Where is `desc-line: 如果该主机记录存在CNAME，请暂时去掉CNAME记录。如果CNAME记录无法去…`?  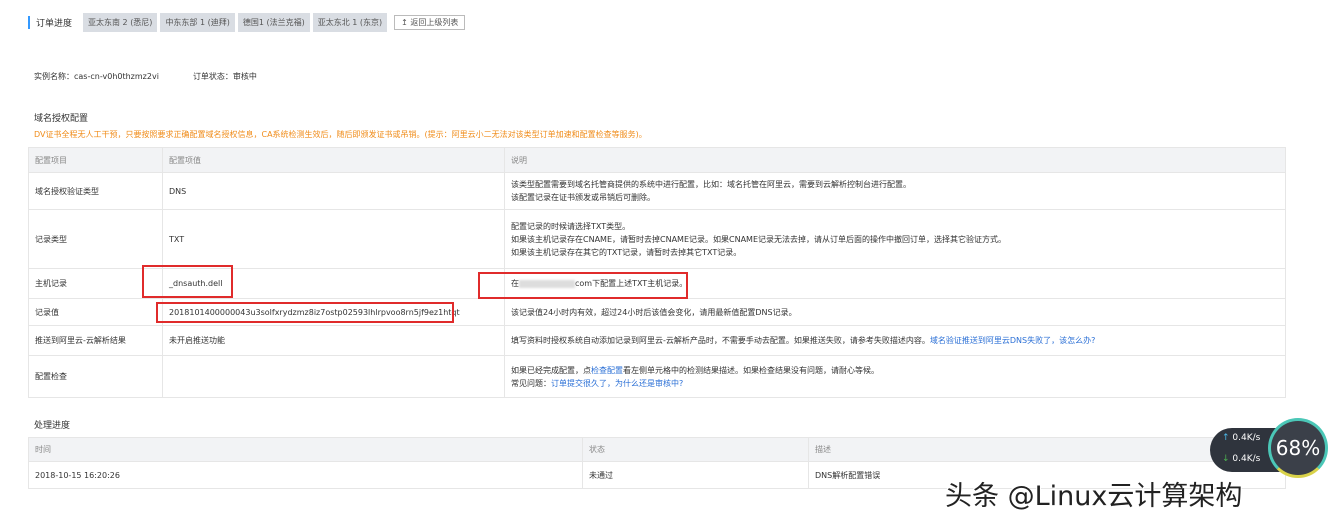
desc-line: 如果该主机记录存在CNAME，请暂时去掉CNAME记录。如果CNAME记录无法去… is located at coordinates (758, 239).